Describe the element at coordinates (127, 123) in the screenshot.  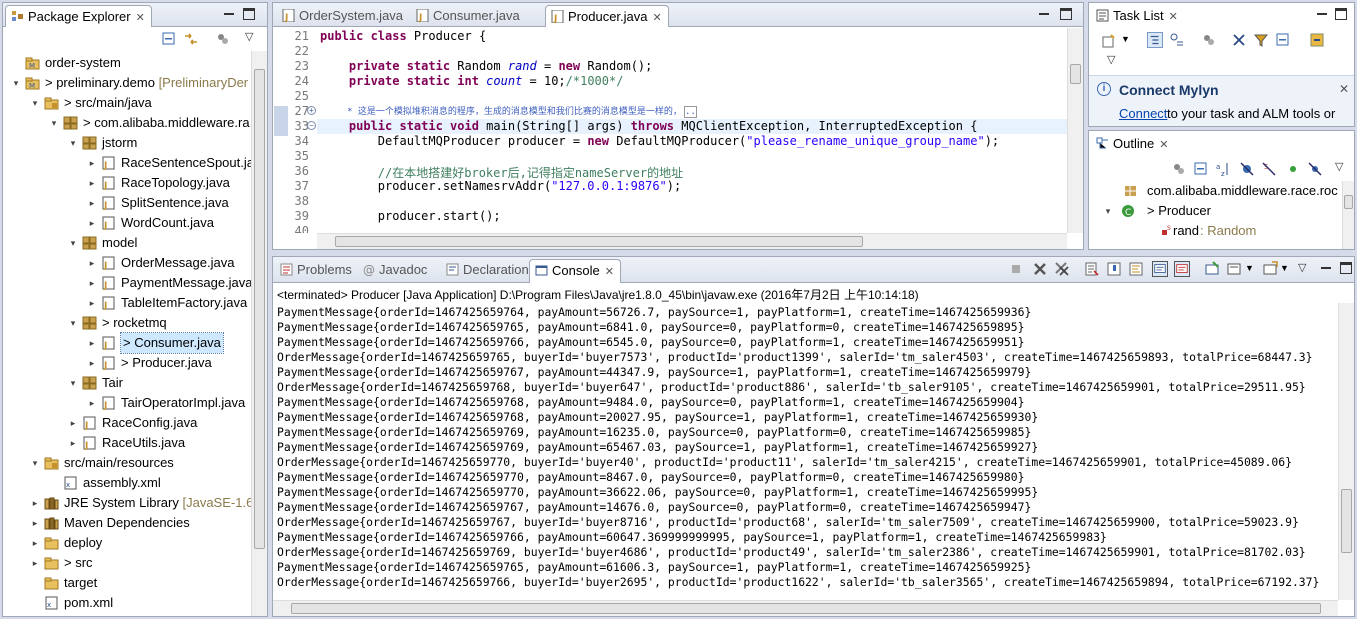
I see `tree-item: ▾ > com.alibaba.middleware.ra` at that location.